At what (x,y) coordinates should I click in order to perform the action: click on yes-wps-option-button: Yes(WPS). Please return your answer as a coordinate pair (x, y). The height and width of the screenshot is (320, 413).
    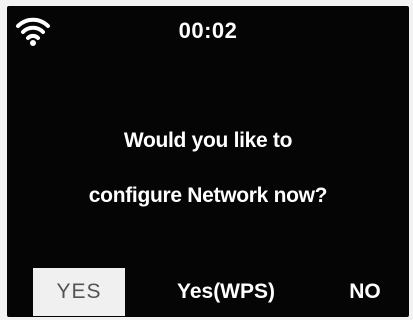
    Looking at the image, I should click on (226, 292).